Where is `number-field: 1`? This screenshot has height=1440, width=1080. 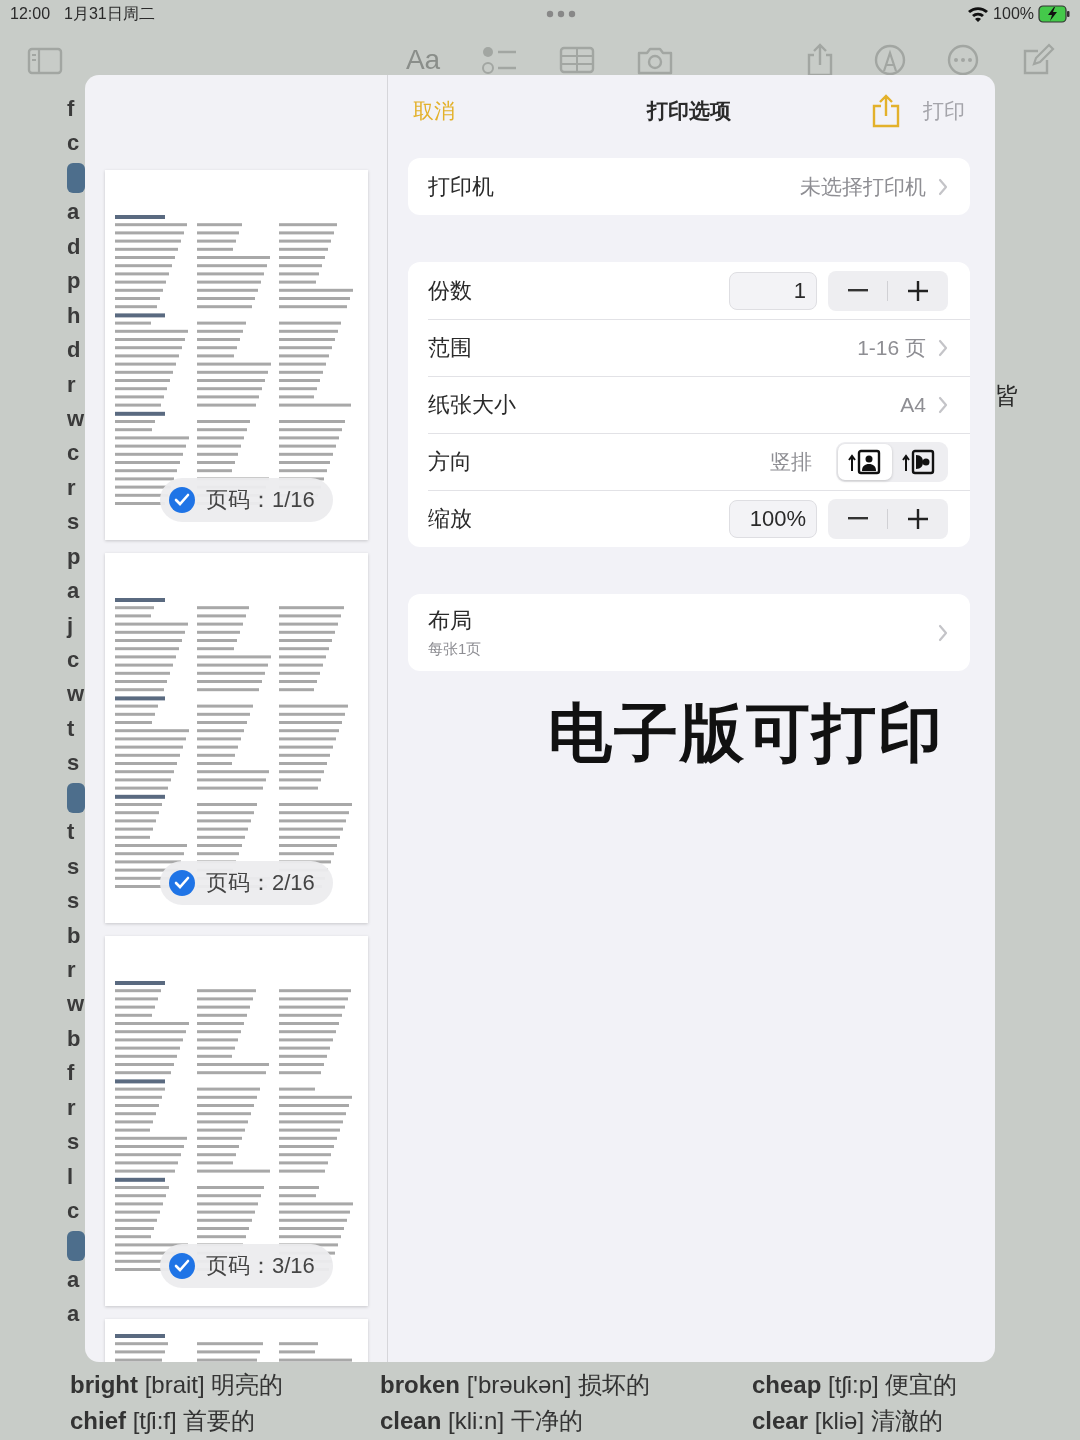
number-field: 1 is located at coordinates (773, 290).